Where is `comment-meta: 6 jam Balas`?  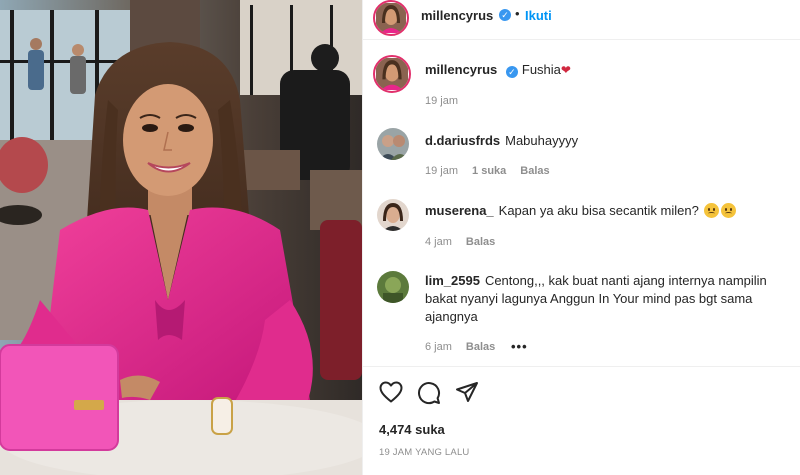
comment-meta: 6 jam Balas is located at coordinates (467, 347).